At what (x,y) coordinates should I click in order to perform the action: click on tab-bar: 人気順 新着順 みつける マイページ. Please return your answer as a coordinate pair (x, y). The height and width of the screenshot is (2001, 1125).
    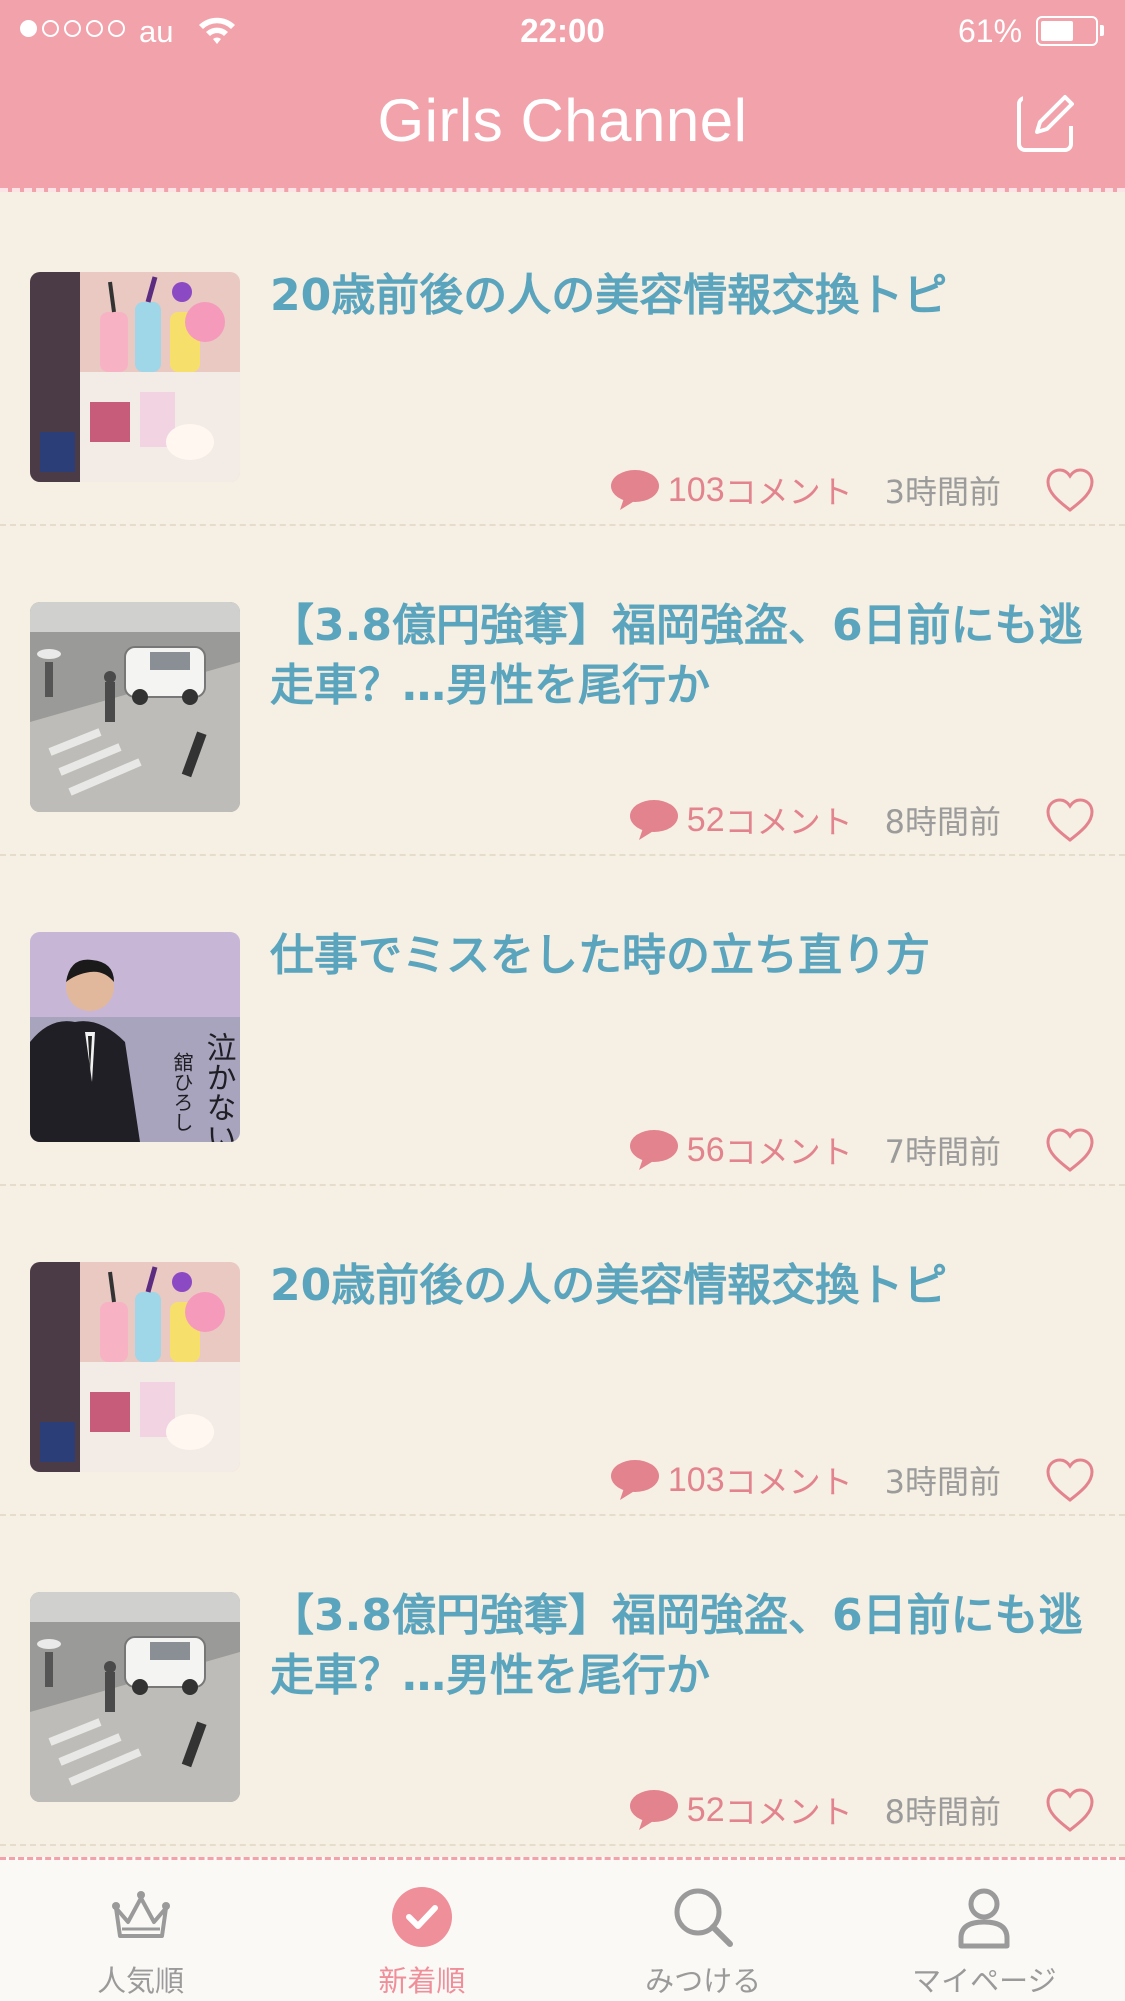
    Looking at the image, I should click on (562, 1929).